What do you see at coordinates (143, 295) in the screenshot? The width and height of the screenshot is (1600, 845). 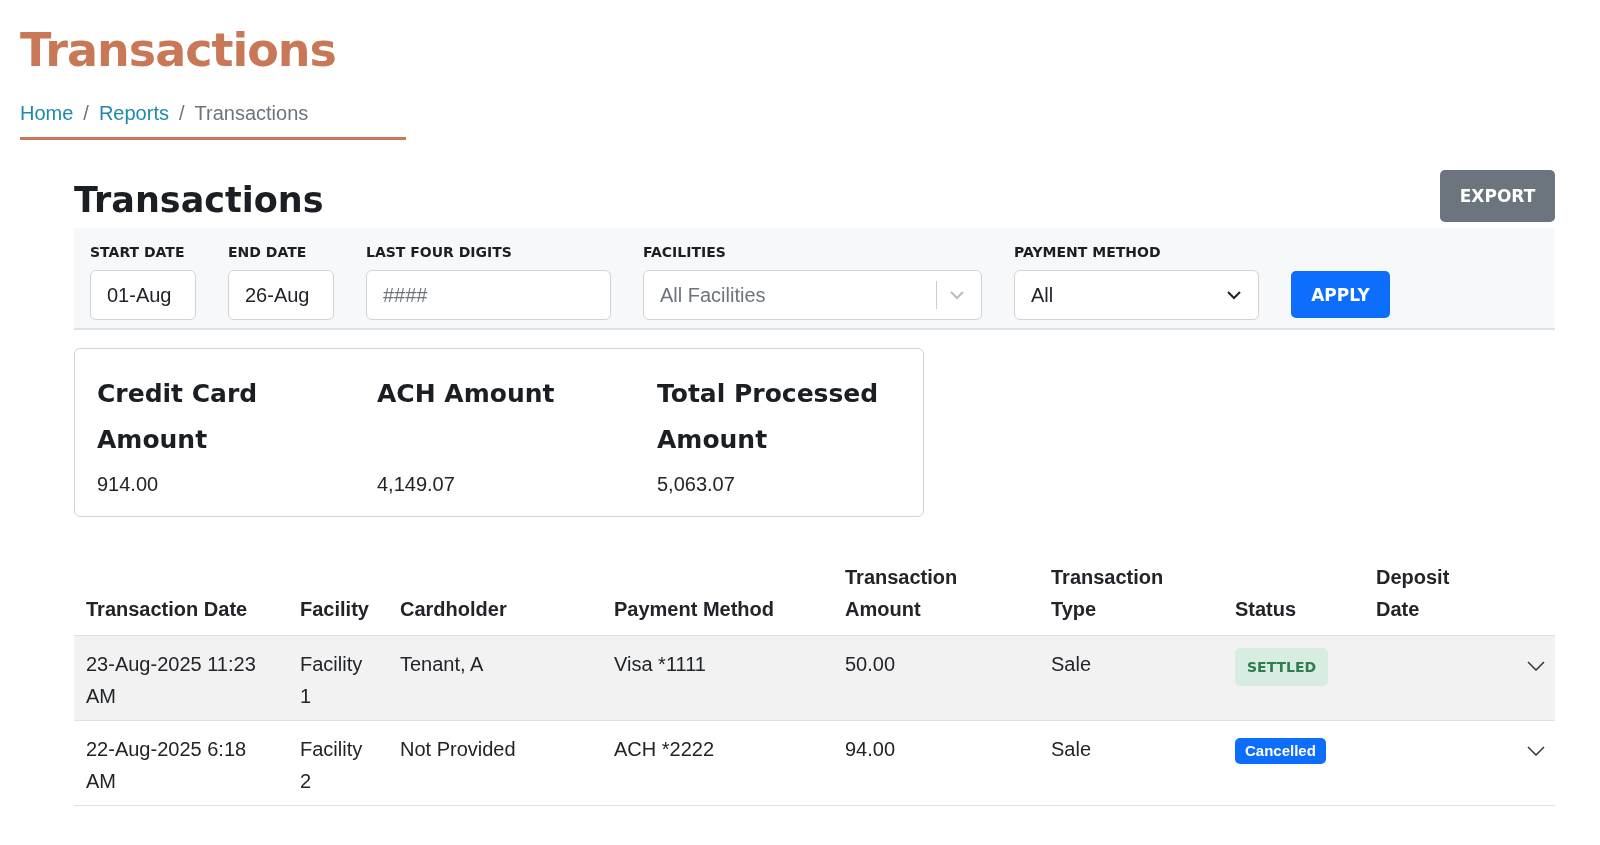 I see `start-date-field: 01-Aug` at bounding box center [143, 295].